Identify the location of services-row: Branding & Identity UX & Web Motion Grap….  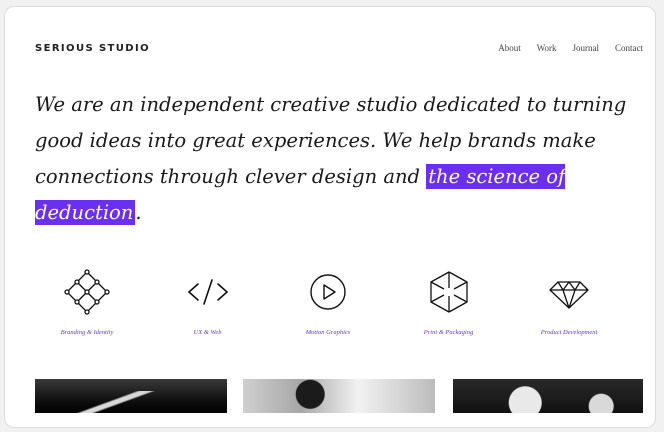
(328, 302).